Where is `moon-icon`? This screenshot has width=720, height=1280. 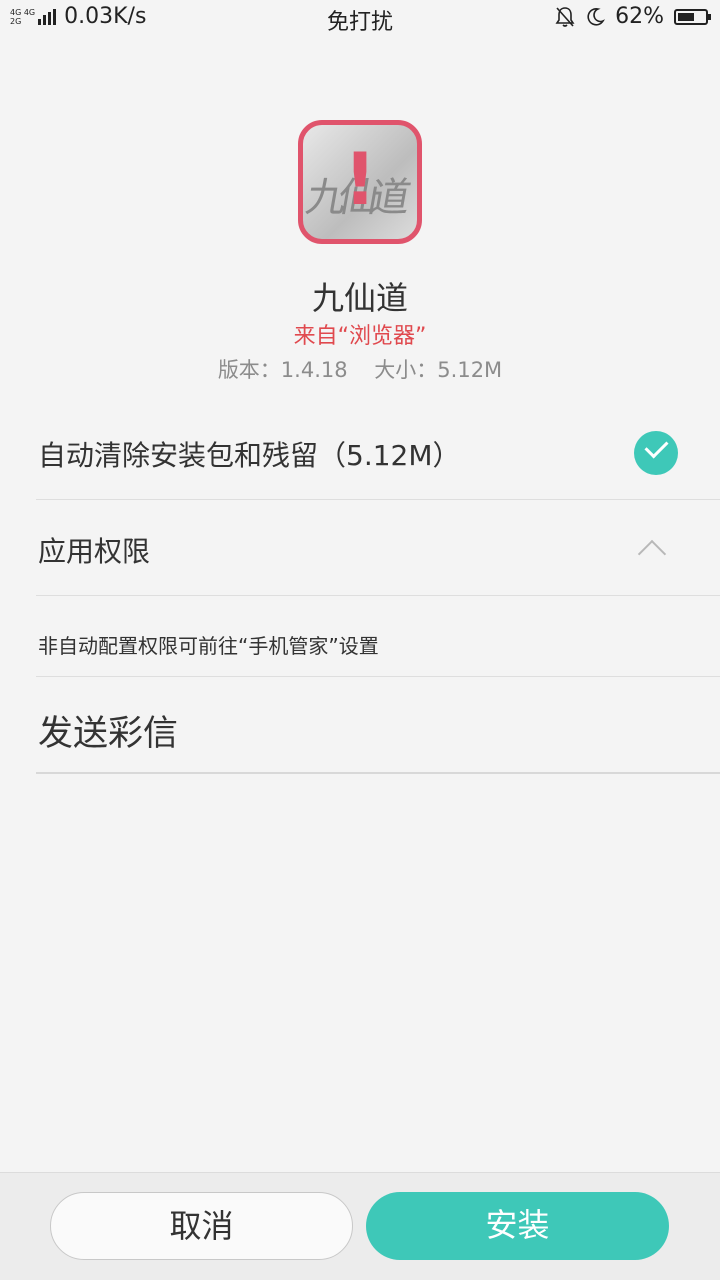 moon-icon is located at coordinates (596, 16).